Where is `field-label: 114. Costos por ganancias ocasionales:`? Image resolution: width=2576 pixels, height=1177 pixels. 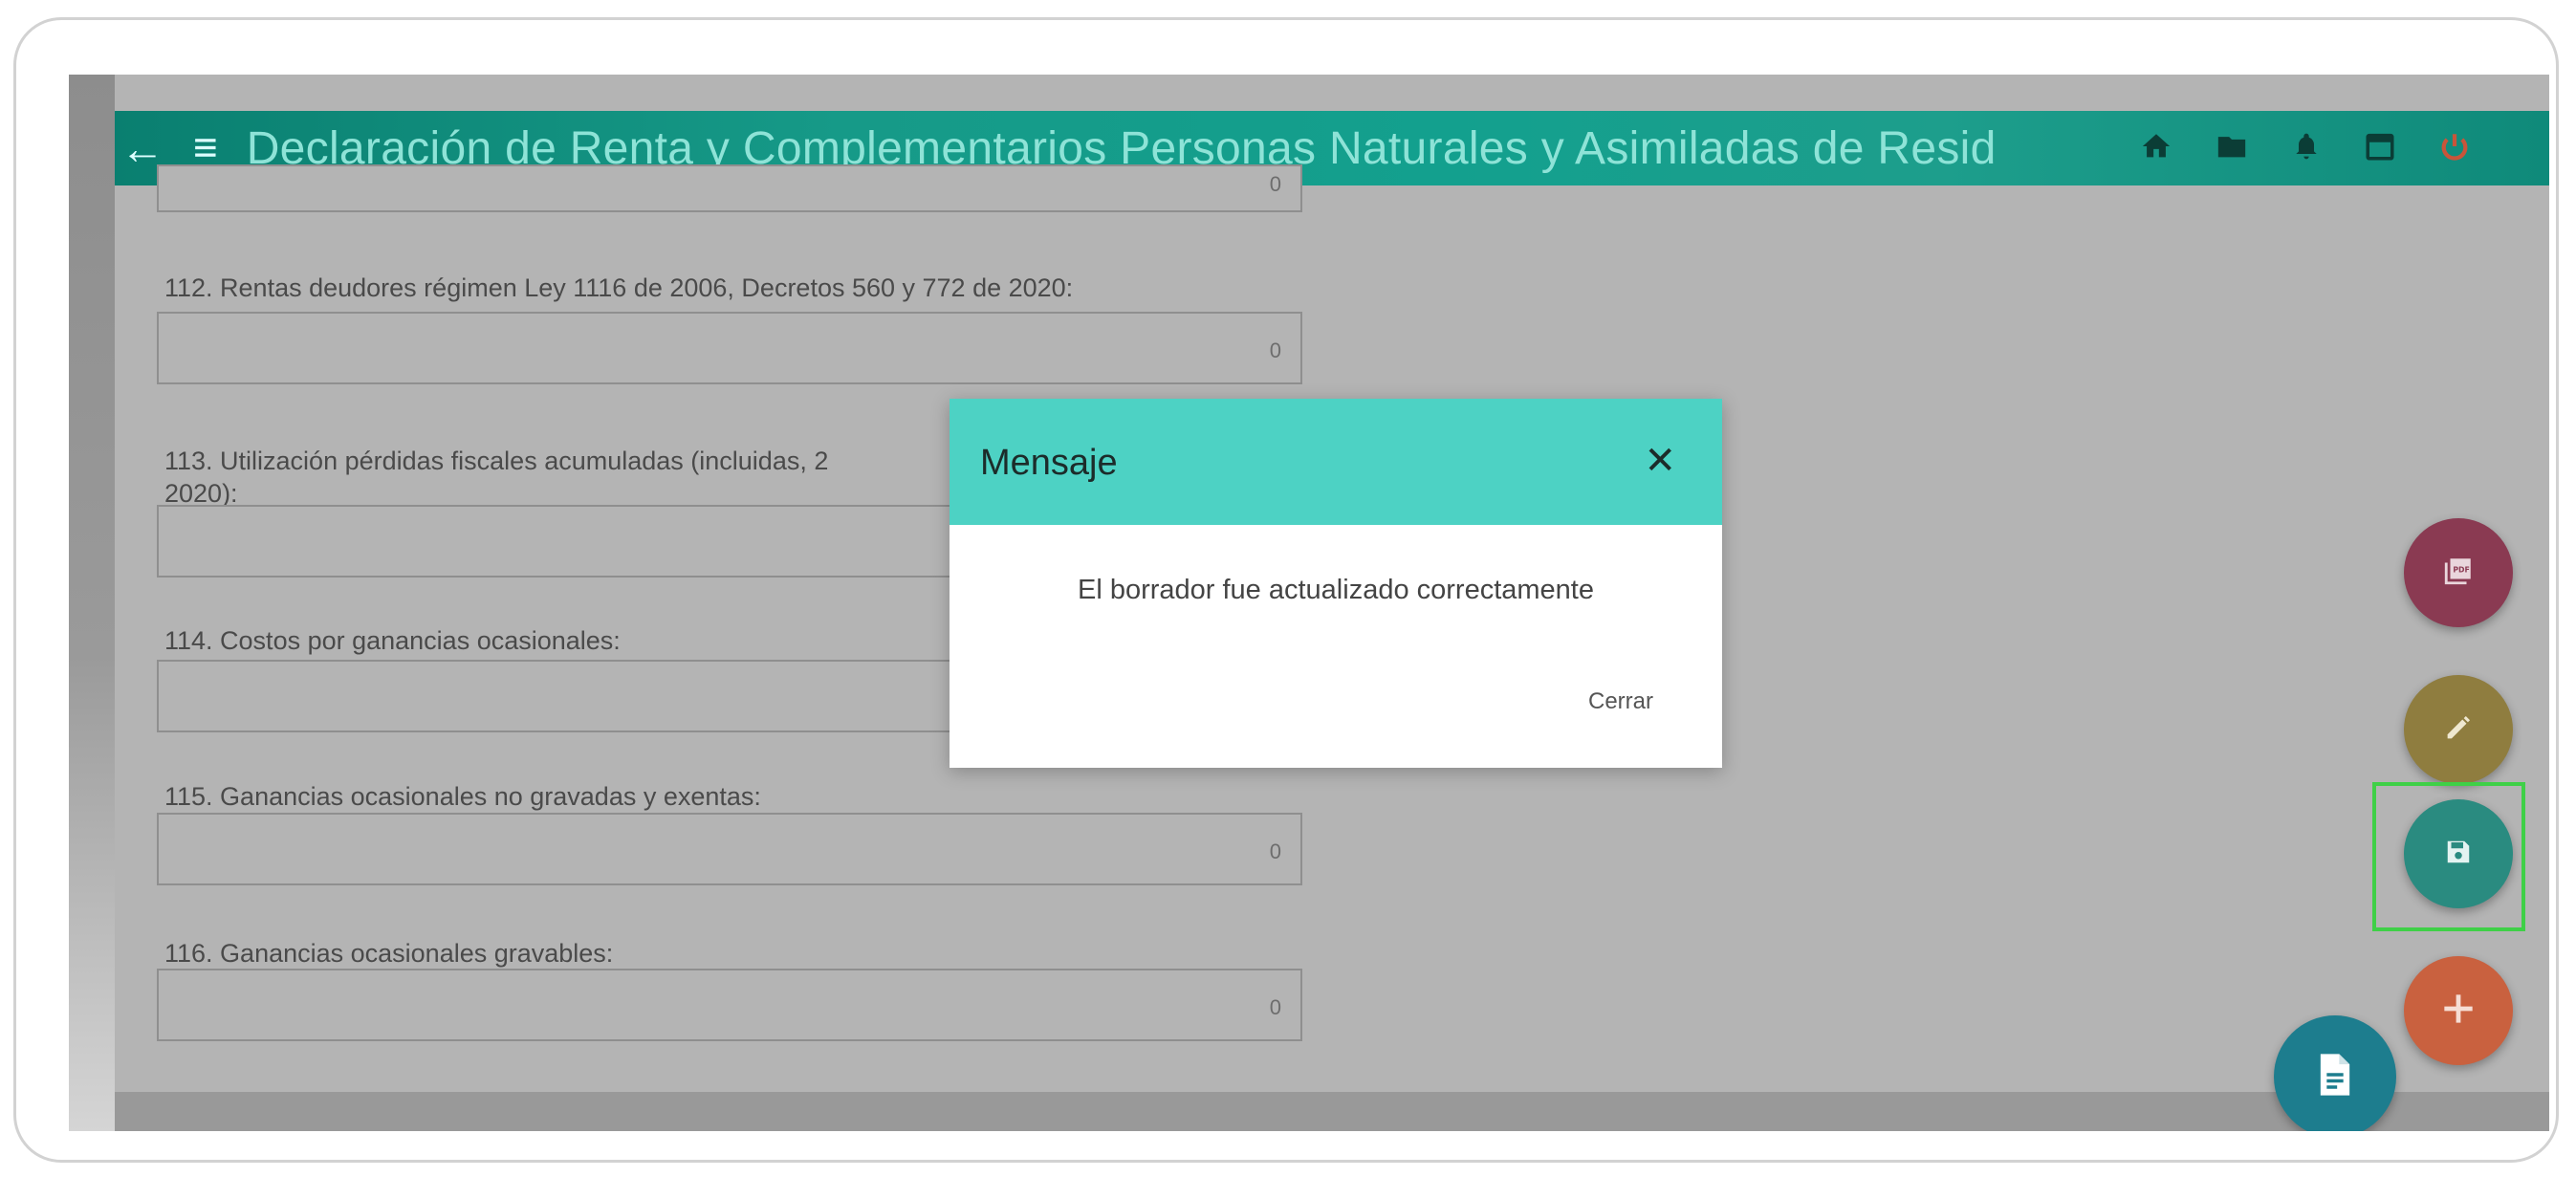 field-label: 114. Costos por ganancias ocasionales: is located at coordinates (392, 641).